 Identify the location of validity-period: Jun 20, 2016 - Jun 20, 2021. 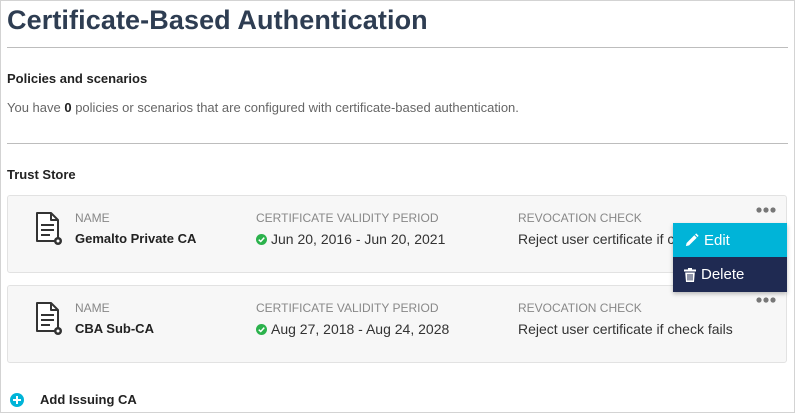
(358, 239).